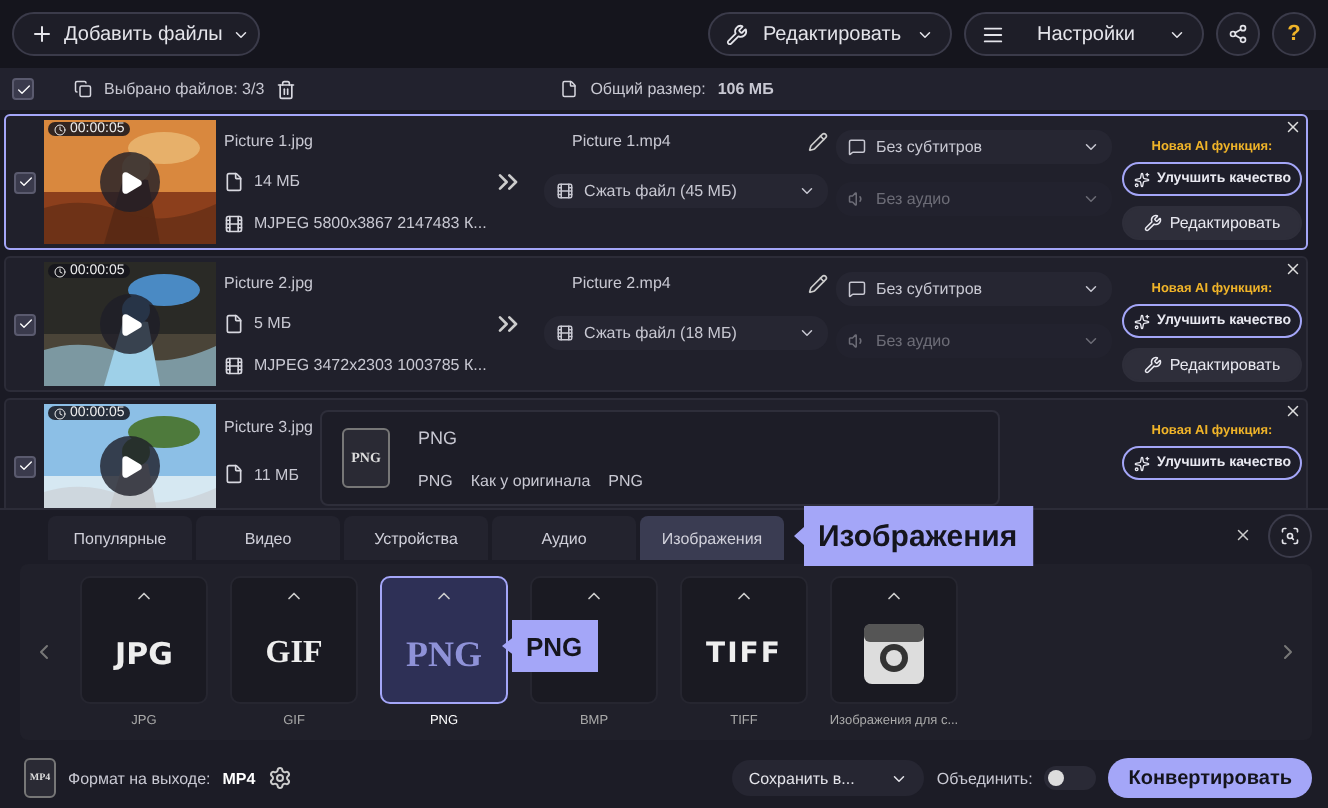 This screenshot has width=1328, height=808. Describe the element at coordinates (745, 89) in the screenshot. I see `total-size-value: 106 МБ` at that location.